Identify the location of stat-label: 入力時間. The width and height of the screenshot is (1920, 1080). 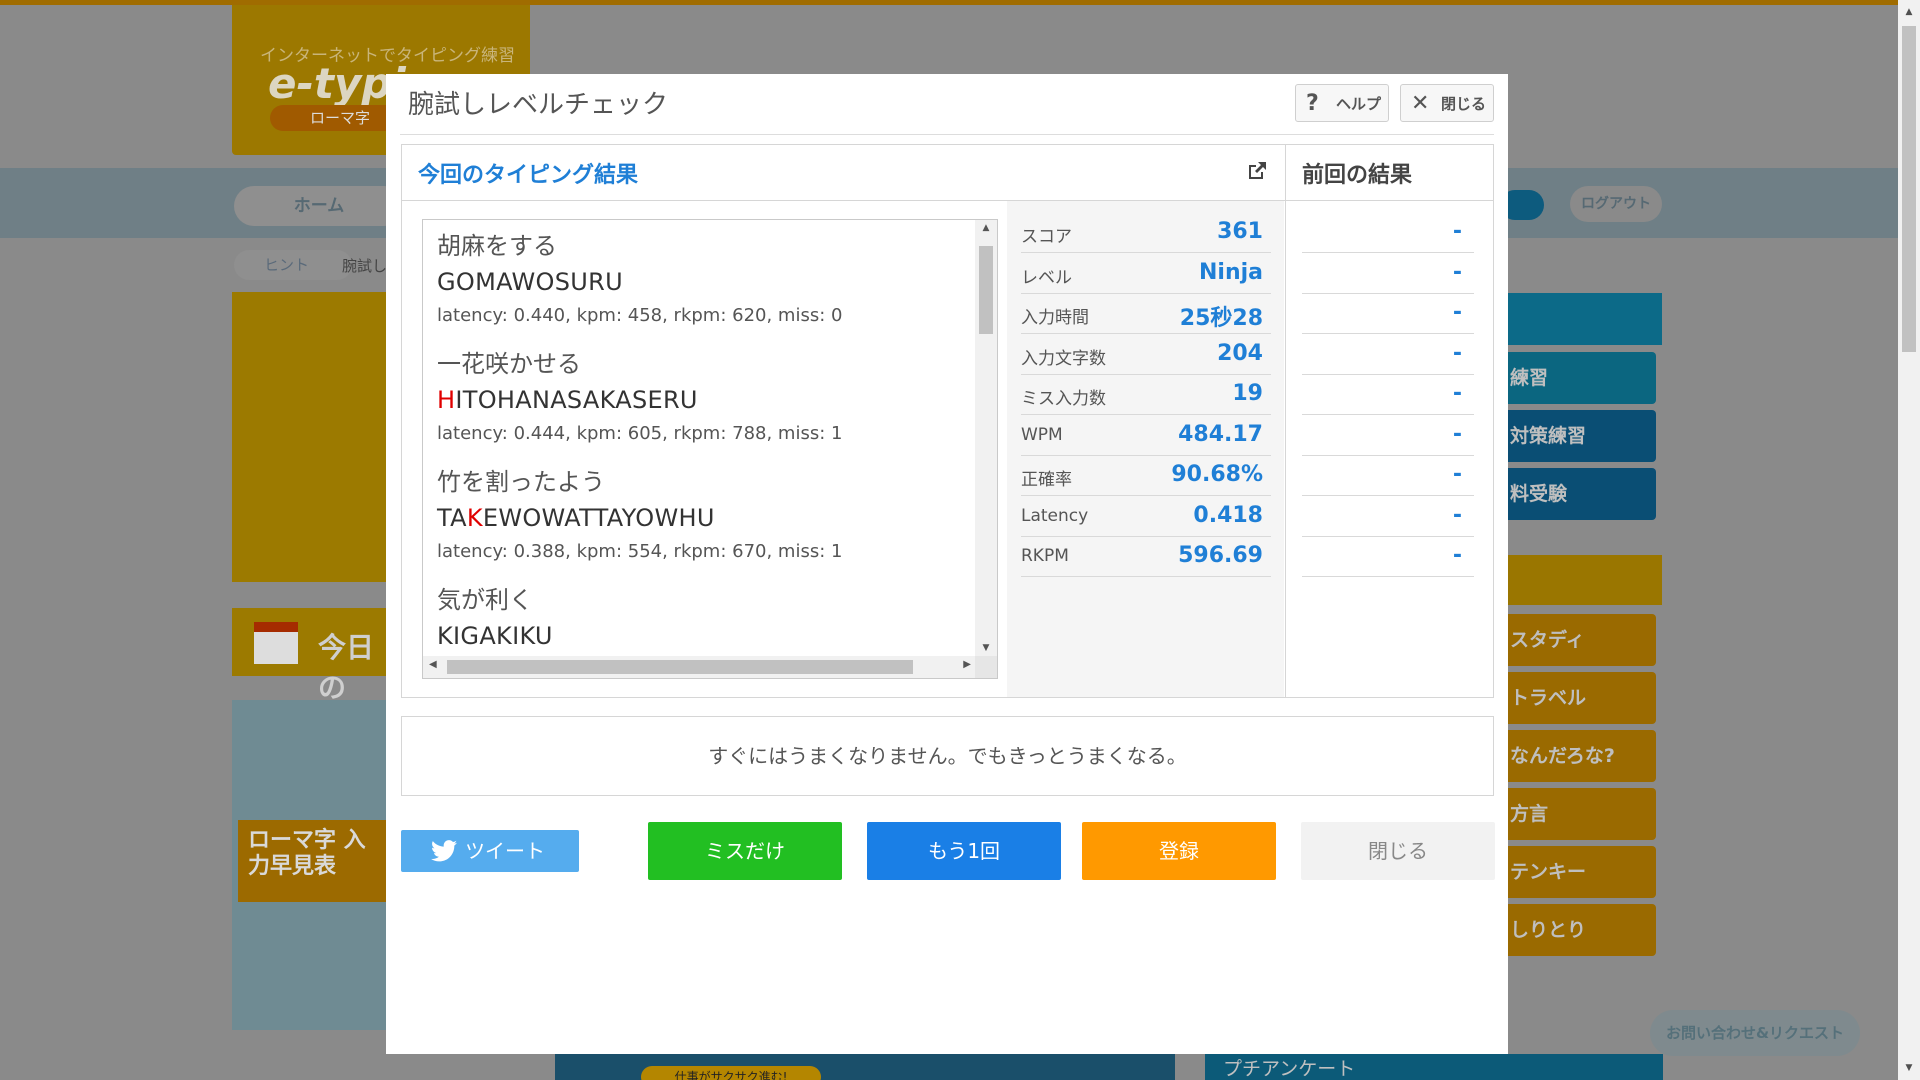
(1055, 318).